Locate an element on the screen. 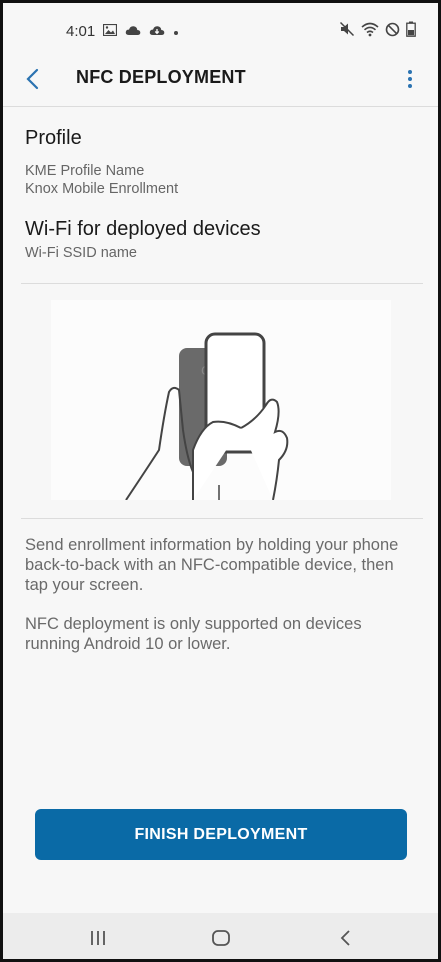 Image resolution: width=441 pixels, height=962 pixels. section-divider is located at coordinates (222, 283).